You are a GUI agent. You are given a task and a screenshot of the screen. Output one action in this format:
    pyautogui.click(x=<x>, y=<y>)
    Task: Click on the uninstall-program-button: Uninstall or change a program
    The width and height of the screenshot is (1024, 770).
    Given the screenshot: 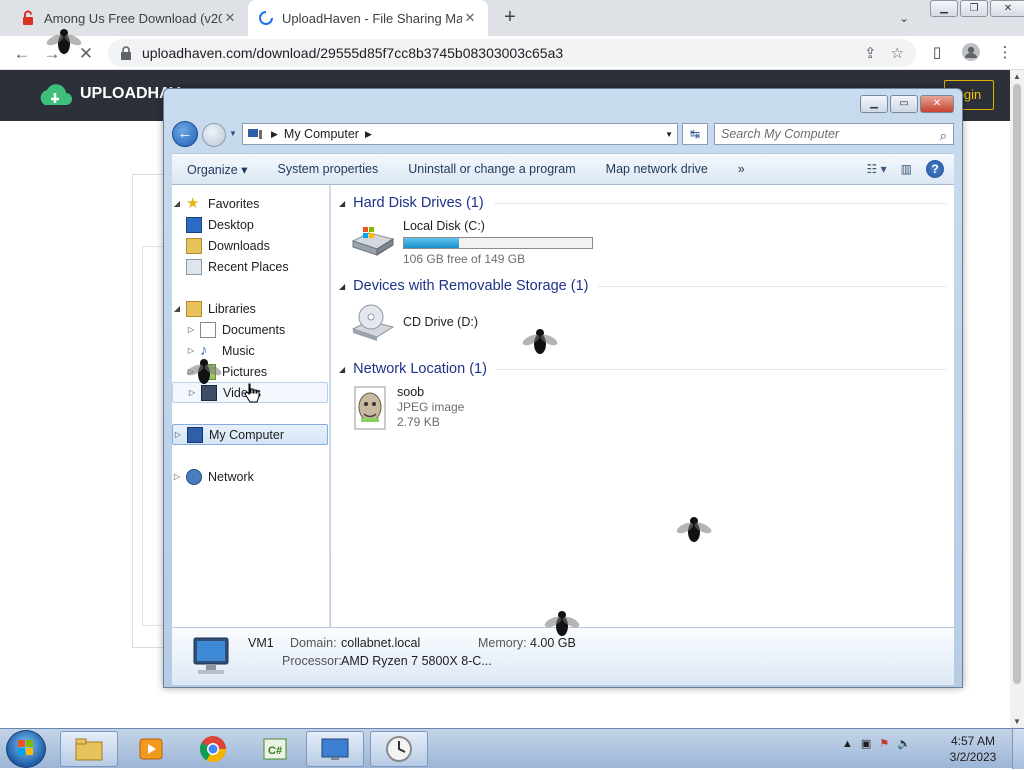 What is the action you would take?
    pyautogui.click(x=491, y=169)
    